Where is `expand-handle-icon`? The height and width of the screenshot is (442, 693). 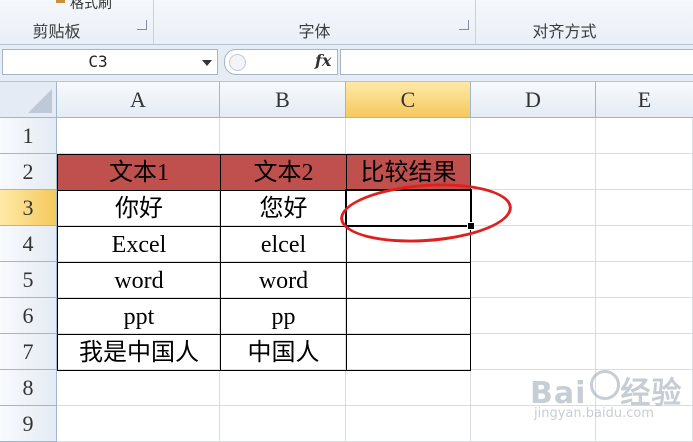
expand-handle-icon is located at coordinates (237, 62).